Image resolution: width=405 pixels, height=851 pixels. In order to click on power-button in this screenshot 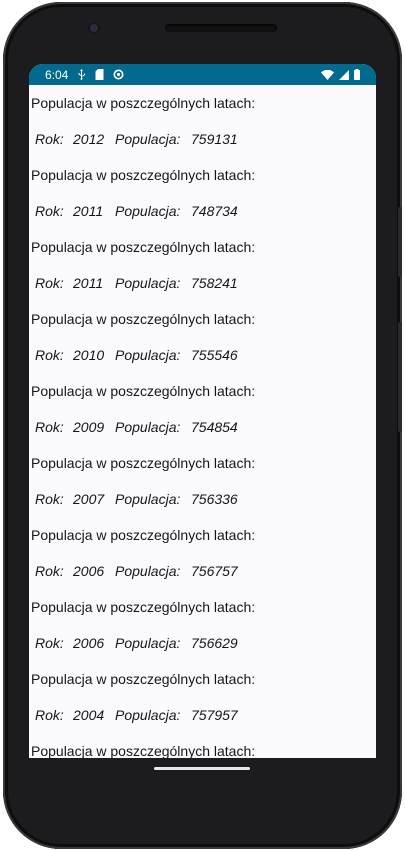, I will do `click(400, 242)`.